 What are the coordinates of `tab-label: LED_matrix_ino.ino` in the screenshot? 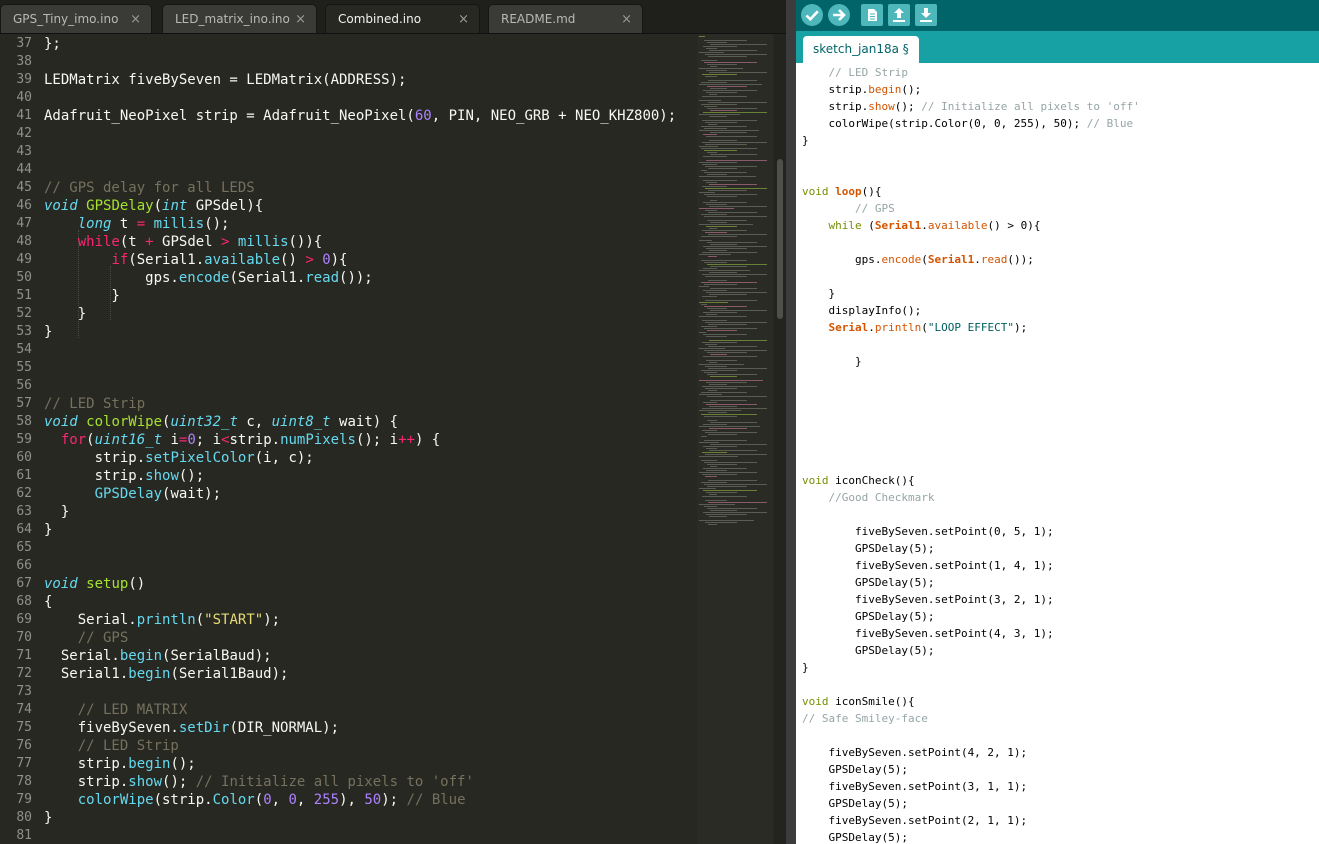 It's located at (232, 19).